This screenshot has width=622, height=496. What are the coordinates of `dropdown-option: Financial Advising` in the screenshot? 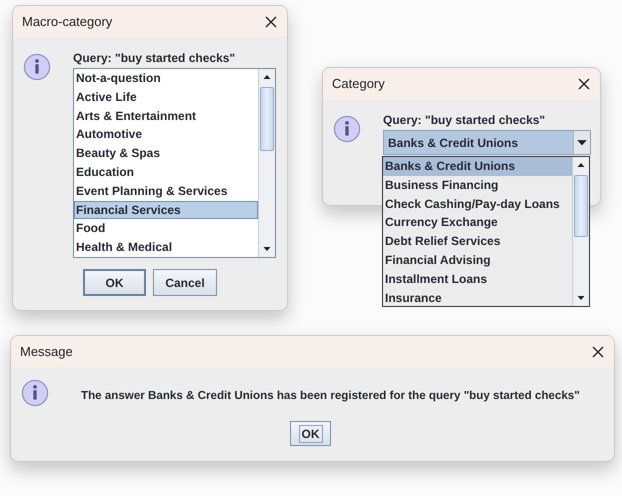 It's located at (477, 260).